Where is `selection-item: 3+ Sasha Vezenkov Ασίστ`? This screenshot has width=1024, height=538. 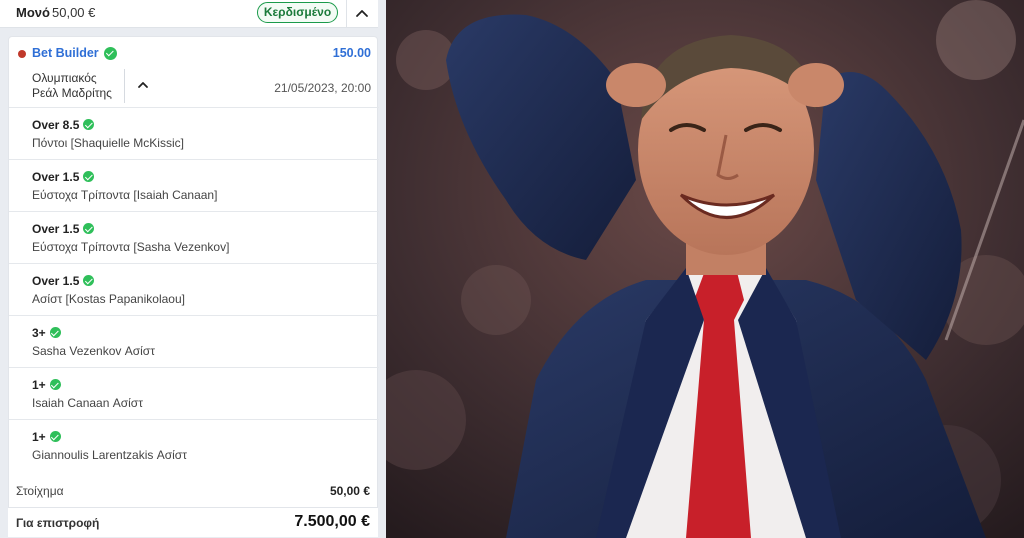 selection-item: 3+ Sasha Vezenkov Ασίστ is located at coordinates (194, 341).